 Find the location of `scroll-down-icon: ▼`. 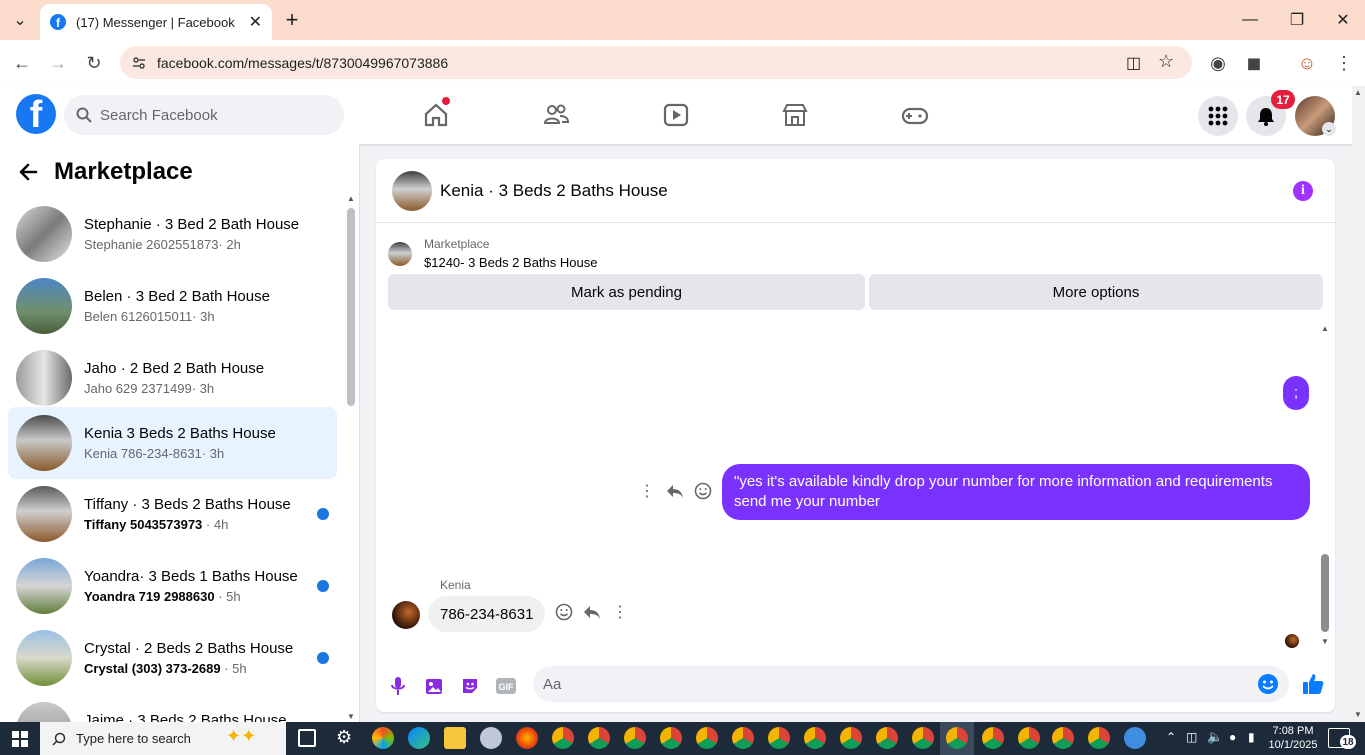

scroll-down-icon: ▼ is located at coordinates (351, 716).